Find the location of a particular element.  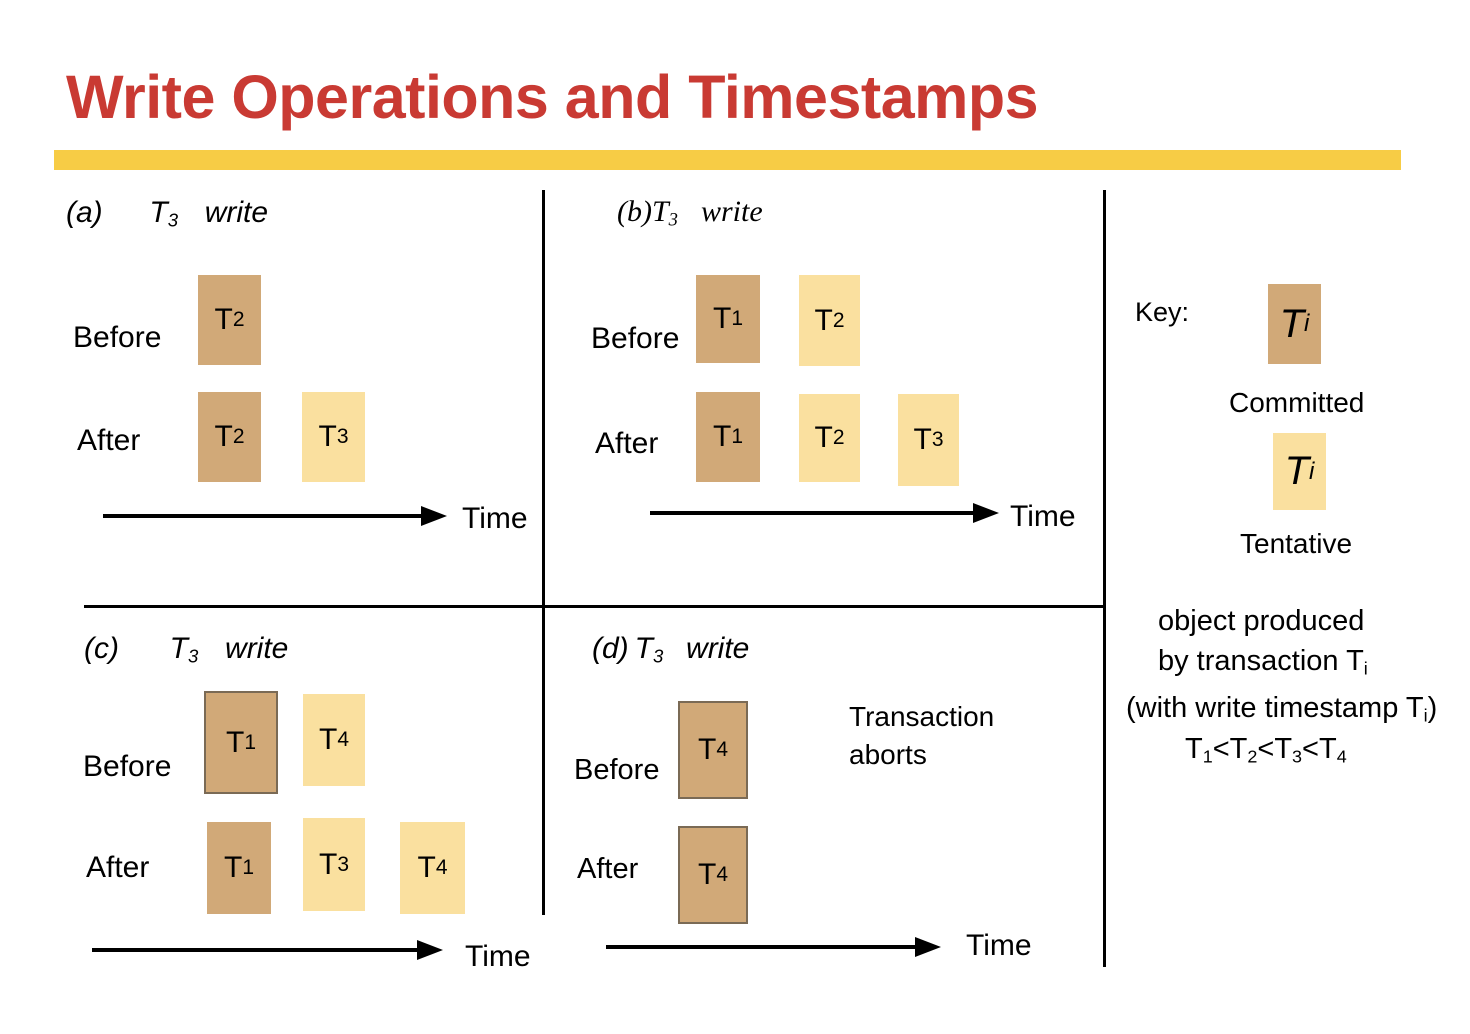

panel-c-after-t3-tentative: T3 is located at coordinates (334, 864).